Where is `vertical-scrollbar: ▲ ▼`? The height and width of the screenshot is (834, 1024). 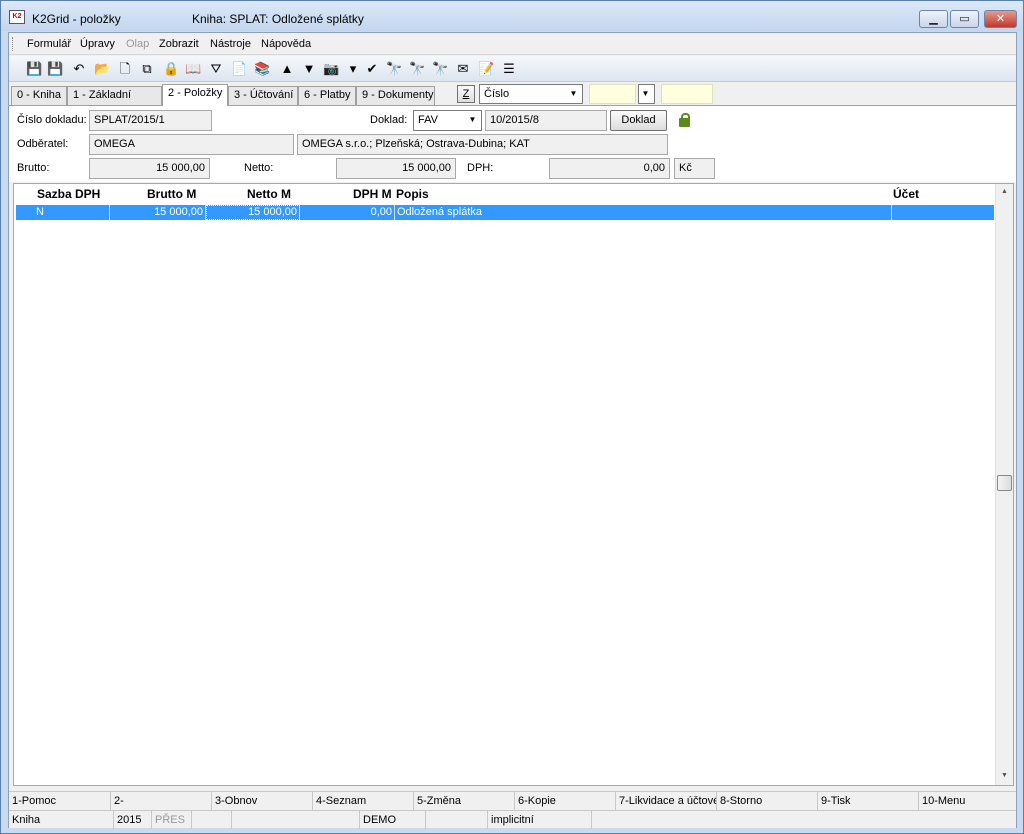 vertical-scrollbar: ▲ ▼ is located at coordinates (1004, 484).